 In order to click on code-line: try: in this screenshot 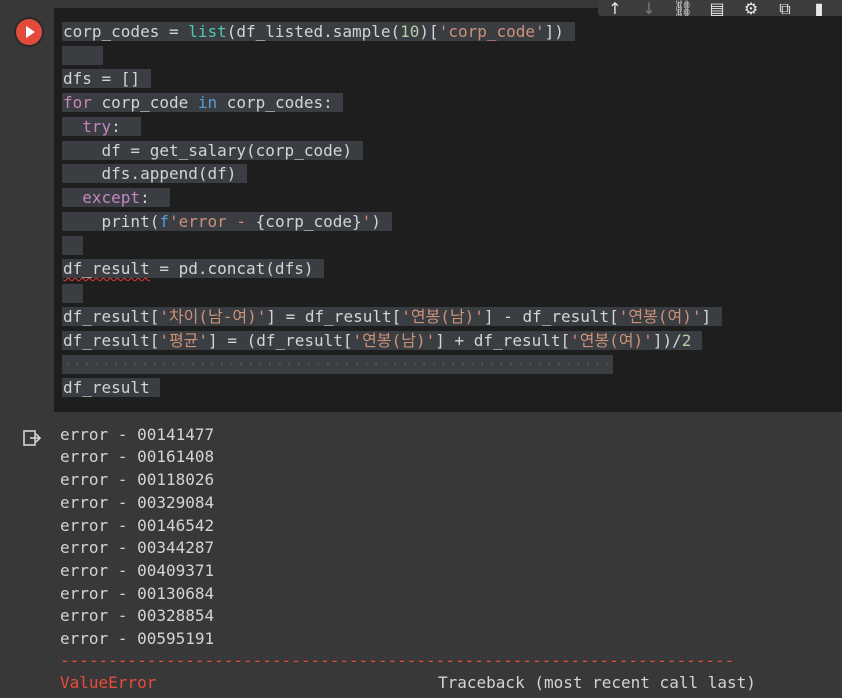, I will do `click(102, 127)`.